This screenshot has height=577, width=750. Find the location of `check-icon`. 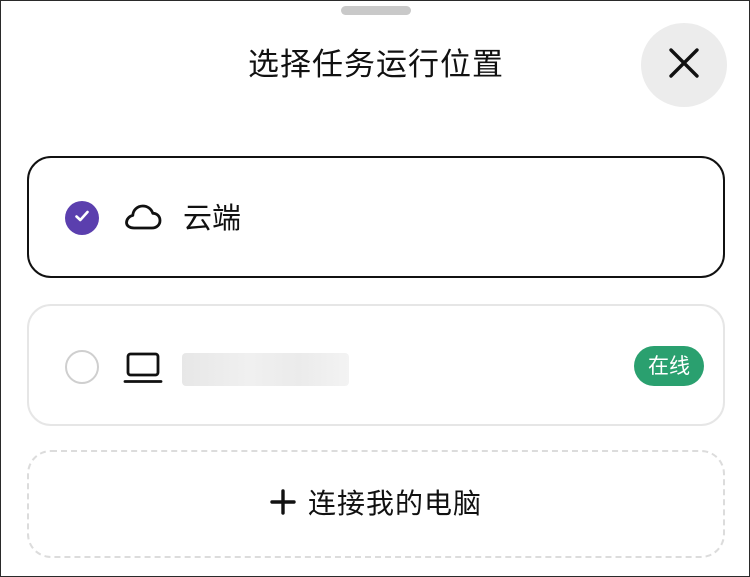

check-icon is located at coordinates (82, 218).